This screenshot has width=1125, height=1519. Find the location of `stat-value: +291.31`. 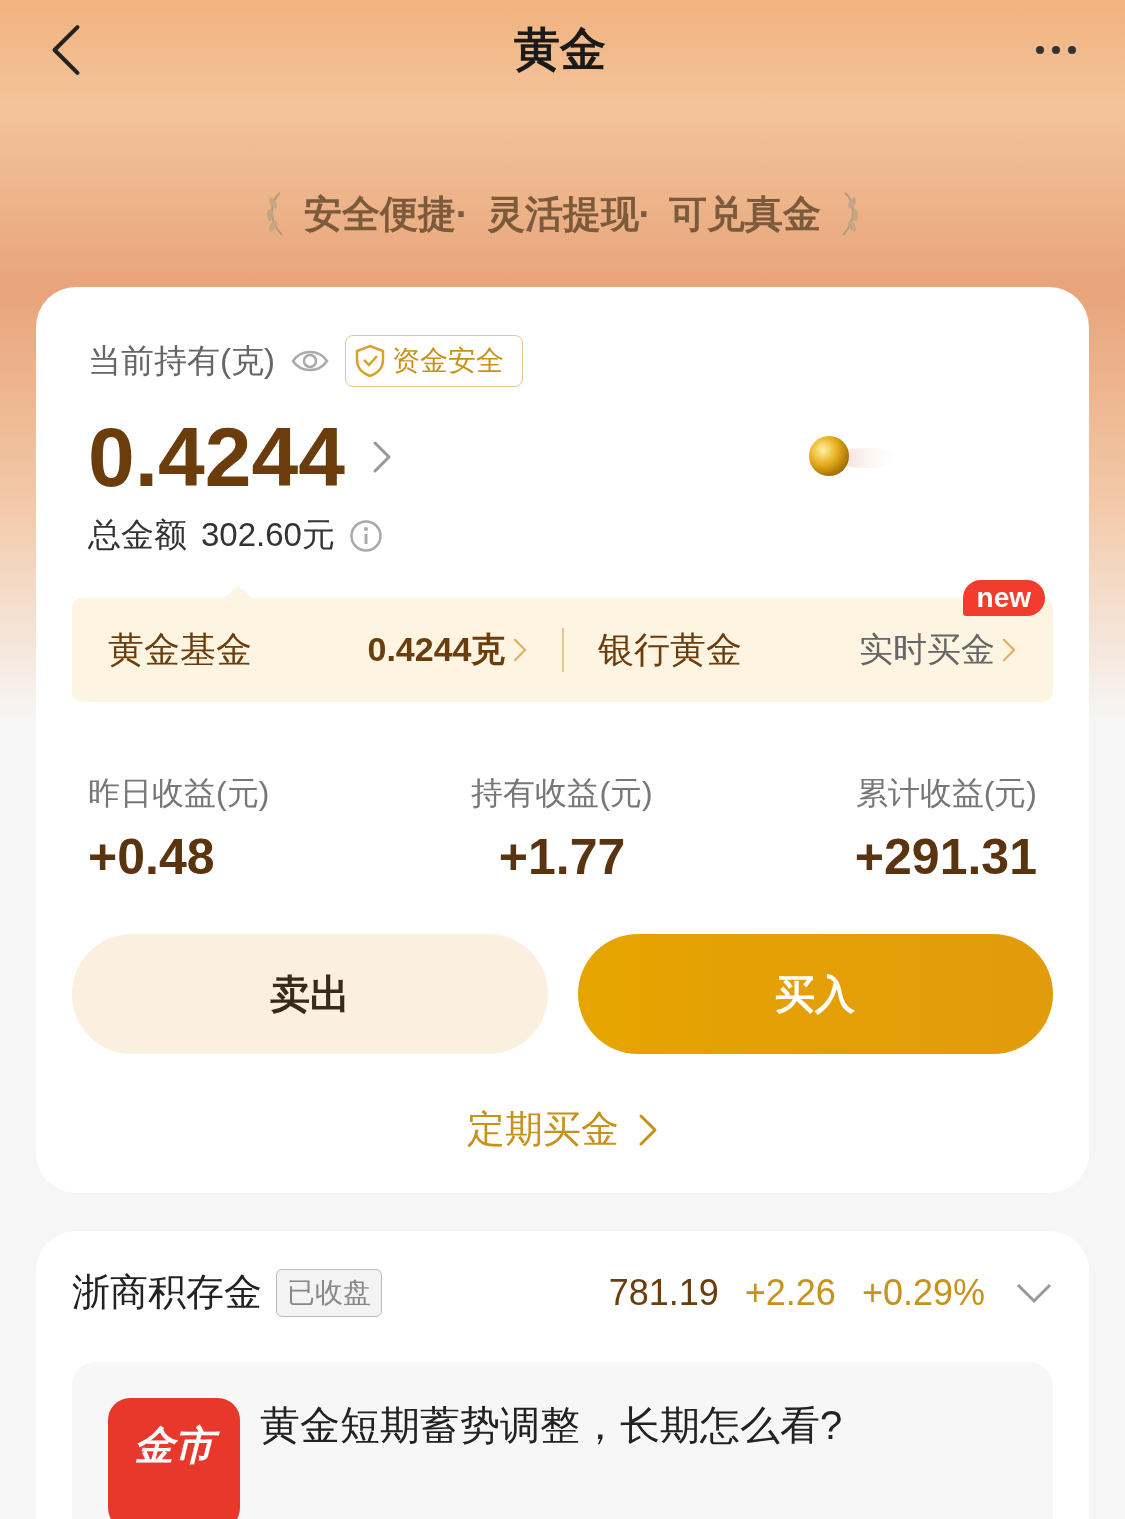

stat-value: +291.31 is located at coordinates (945, 857).